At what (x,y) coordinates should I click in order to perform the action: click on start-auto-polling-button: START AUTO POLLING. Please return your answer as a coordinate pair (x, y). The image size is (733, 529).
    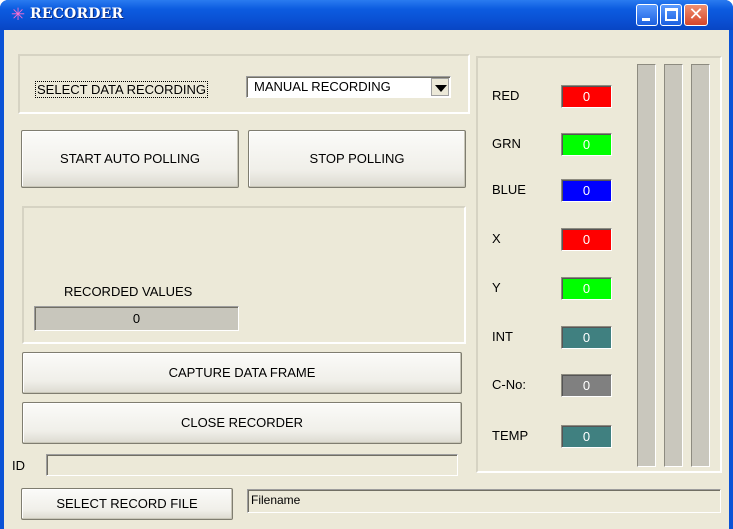
    Looking at the image, I should click on (130, 159).